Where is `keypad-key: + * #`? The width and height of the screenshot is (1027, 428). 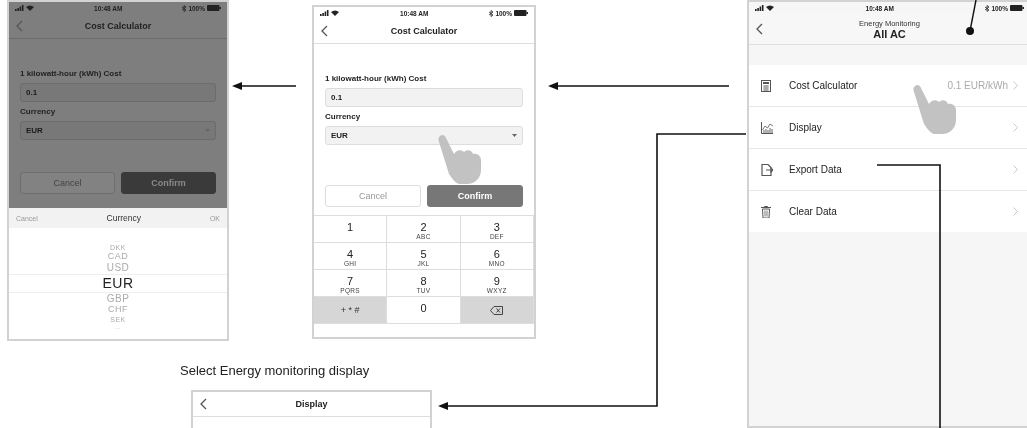 keypad-key: + * # is located at coordinates (351, 310).